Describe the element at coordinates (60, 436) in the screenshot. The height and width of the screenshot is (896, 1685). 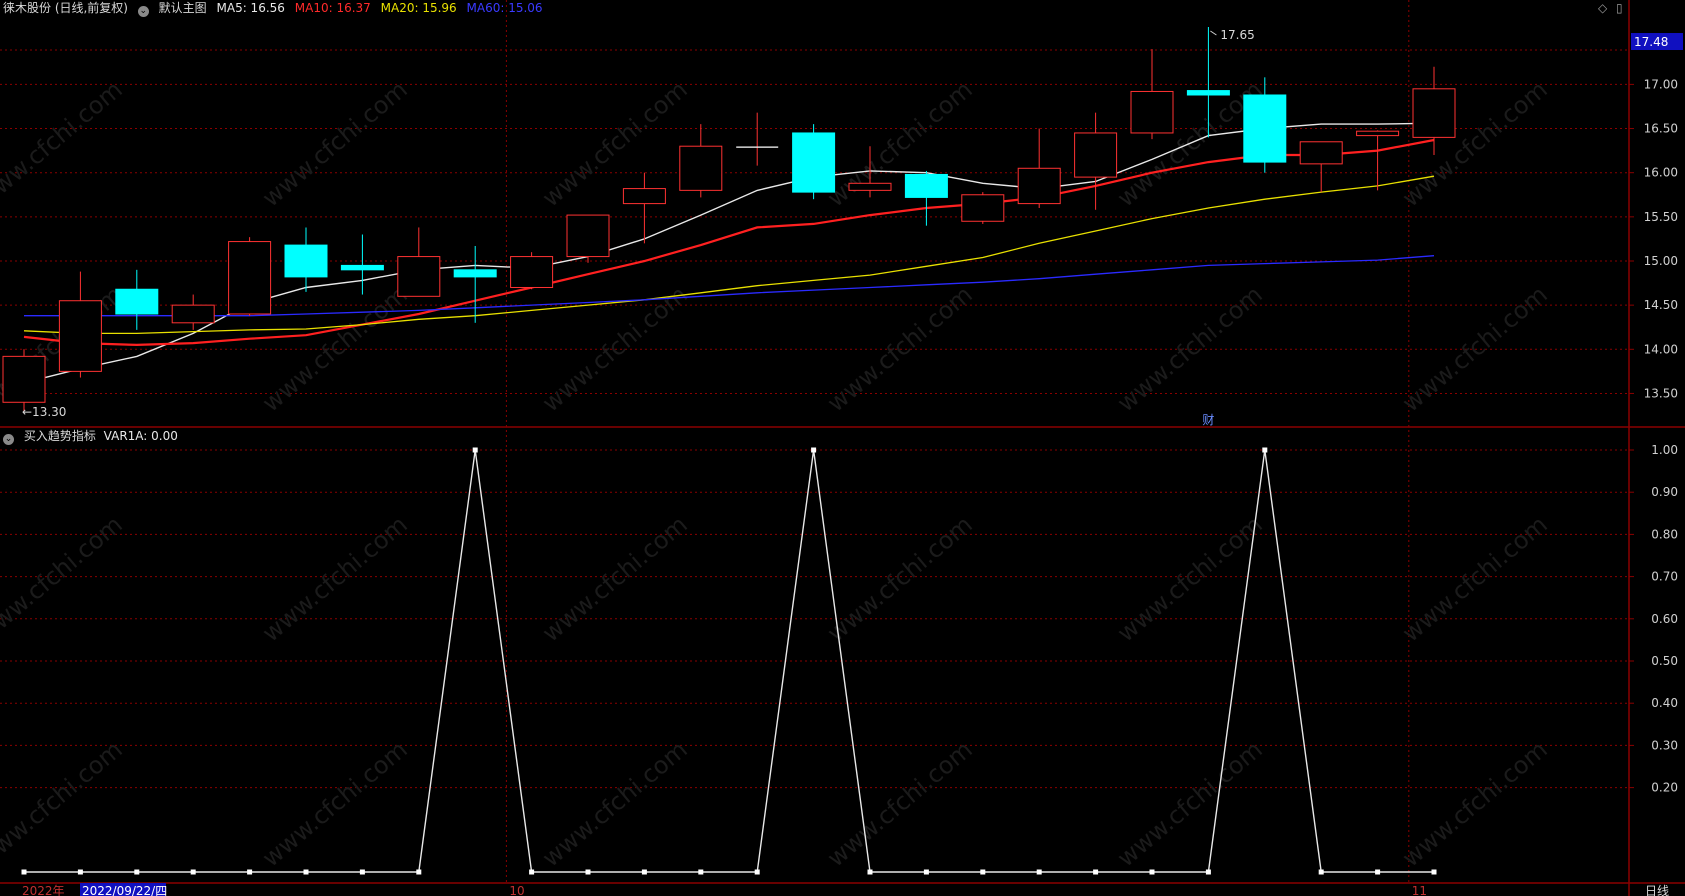
I see `indicator-title: 买入趋势指标` at that location.